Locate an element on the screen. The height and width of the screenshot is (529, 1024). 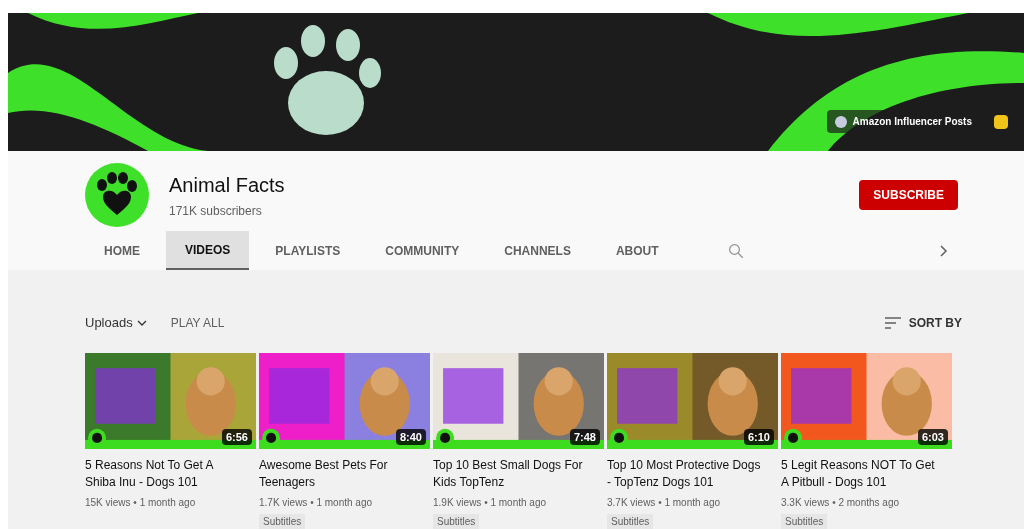
play-all-button: PLAY ALL is located at coordinates (197, 323).